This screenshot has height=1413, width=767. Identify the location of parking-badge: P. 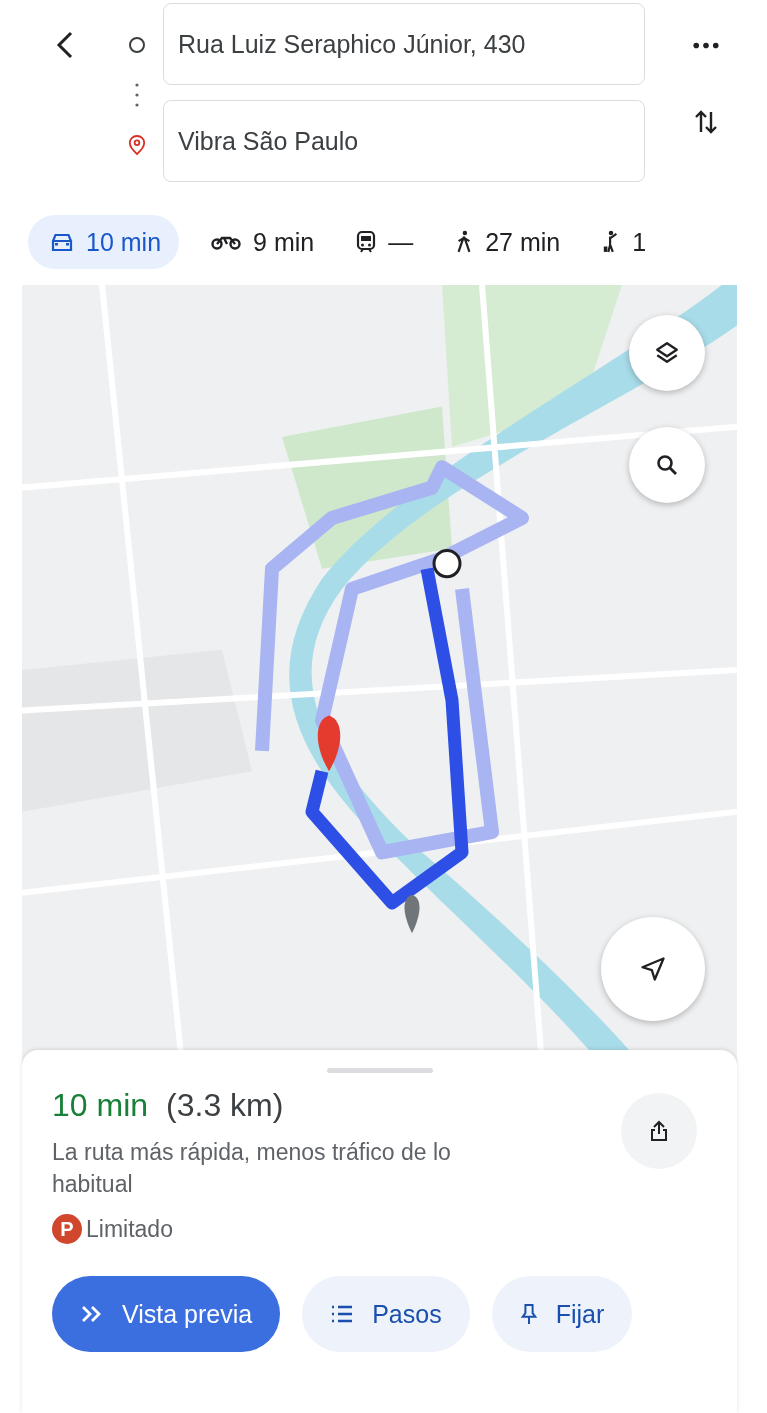
(67, 1229).